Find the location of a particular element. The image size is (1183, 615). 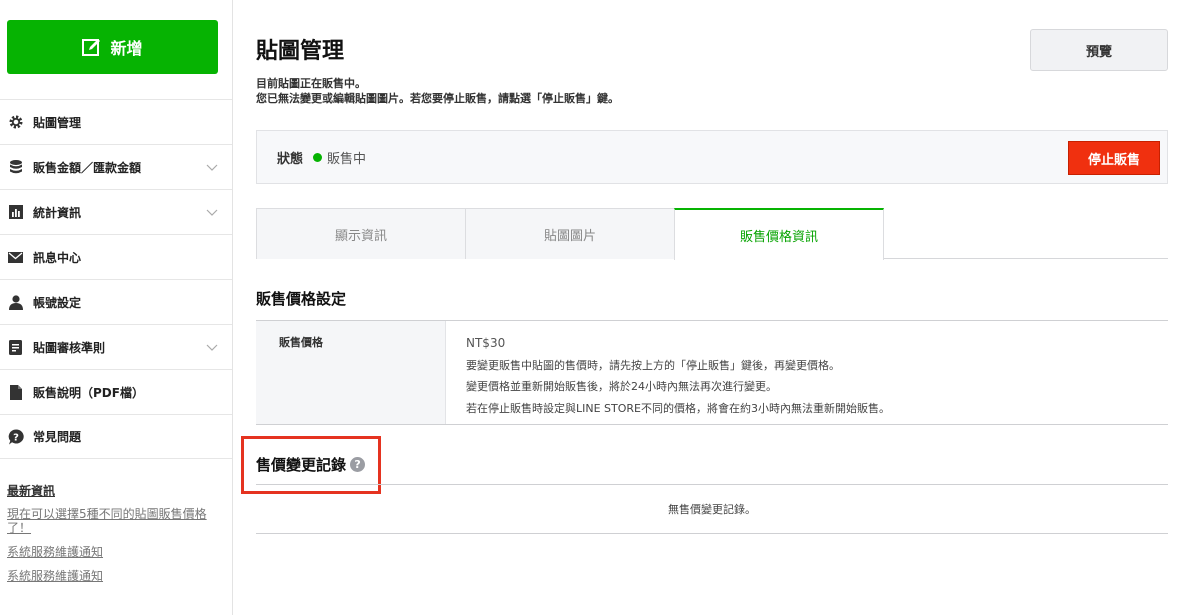

question-icon: ? is located at coordinates (15, 436).